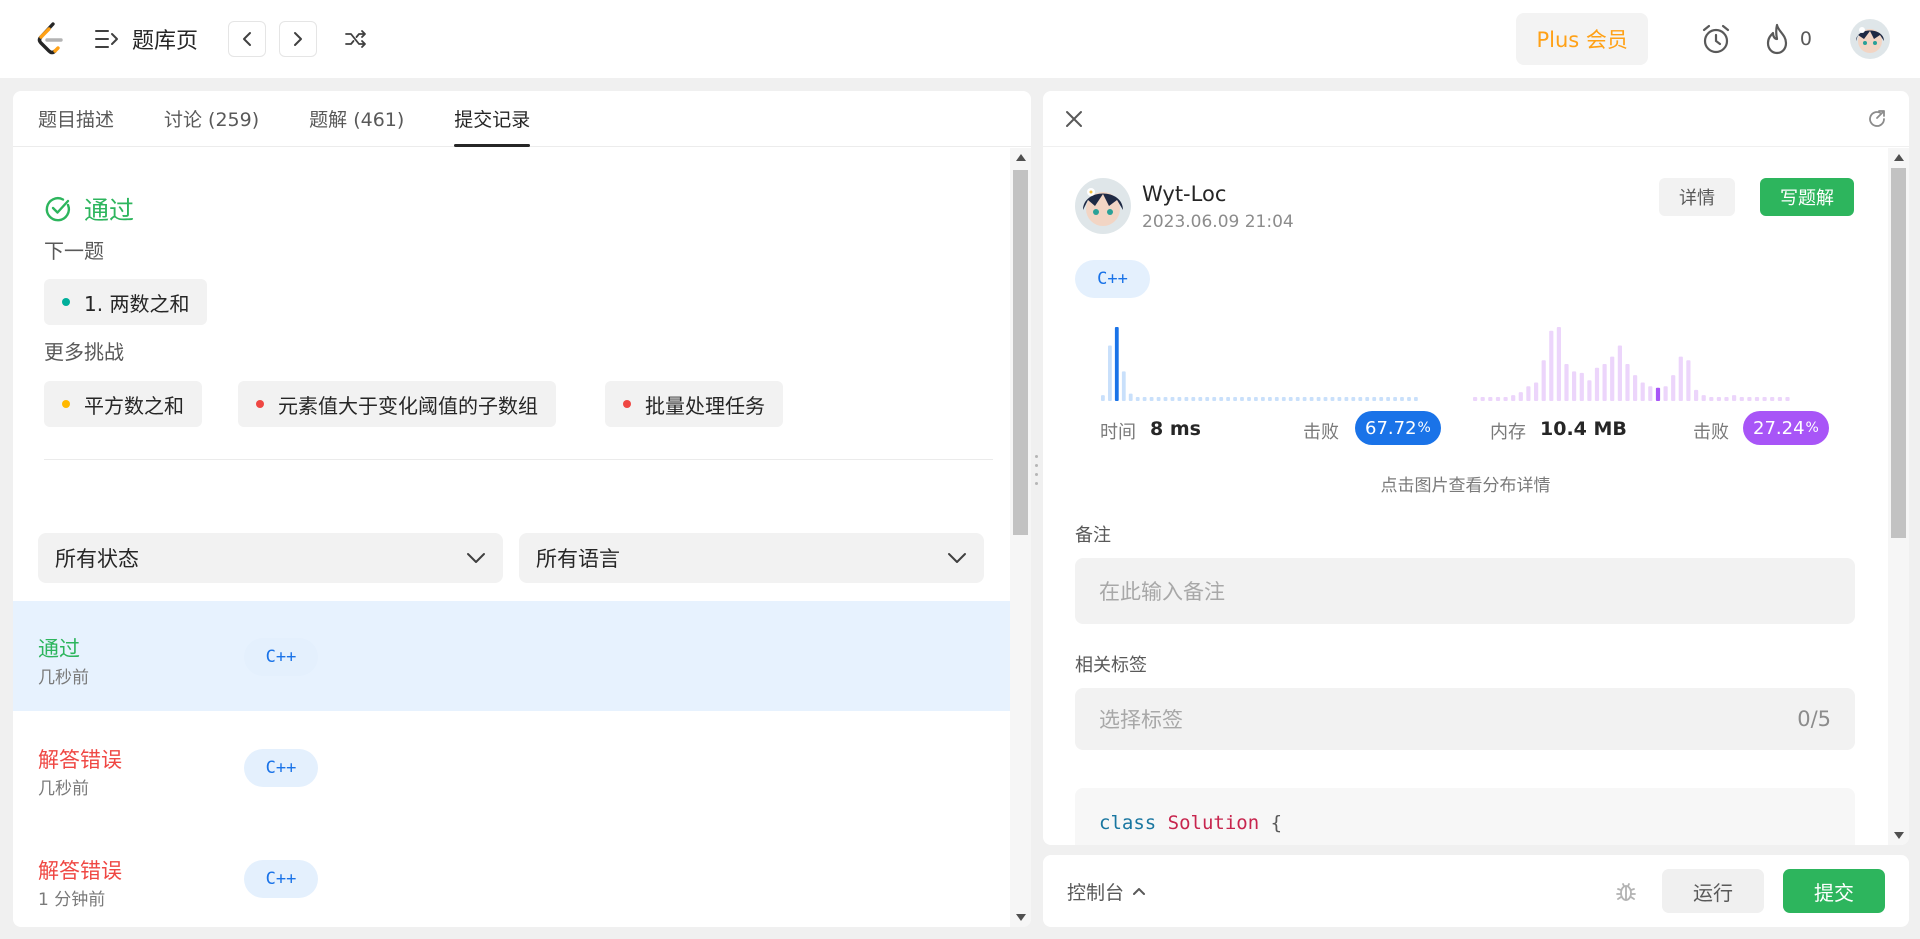 This screenshot has width=1920, height=939. What do you see at coordinates (80, 871) in the screenshot?
I see `submission-status: 解答错误` at bounding box center [80, 871].